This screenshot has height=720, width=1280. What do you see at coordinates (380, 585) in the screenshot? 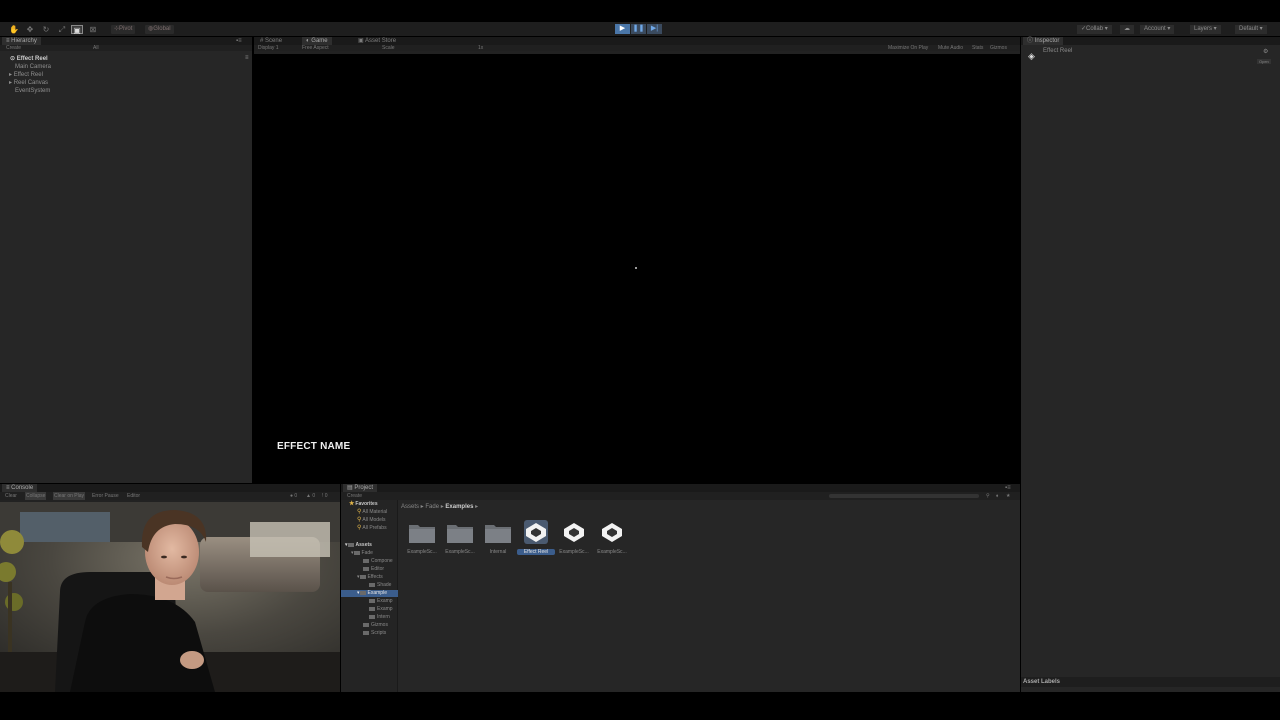
I see `tree-item-shaders: Shade` at bounding box center [380, 585].